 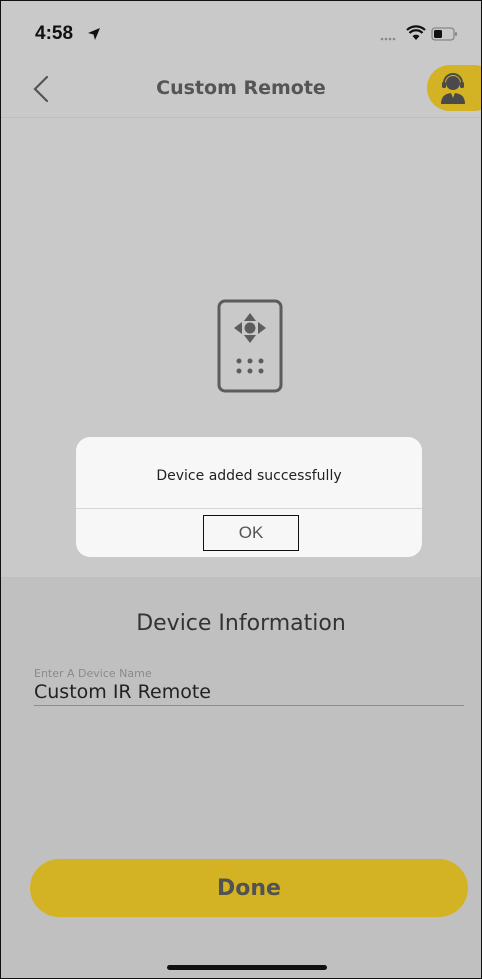 I want to click on status-time: 4:58, so click(x=54, y=33).